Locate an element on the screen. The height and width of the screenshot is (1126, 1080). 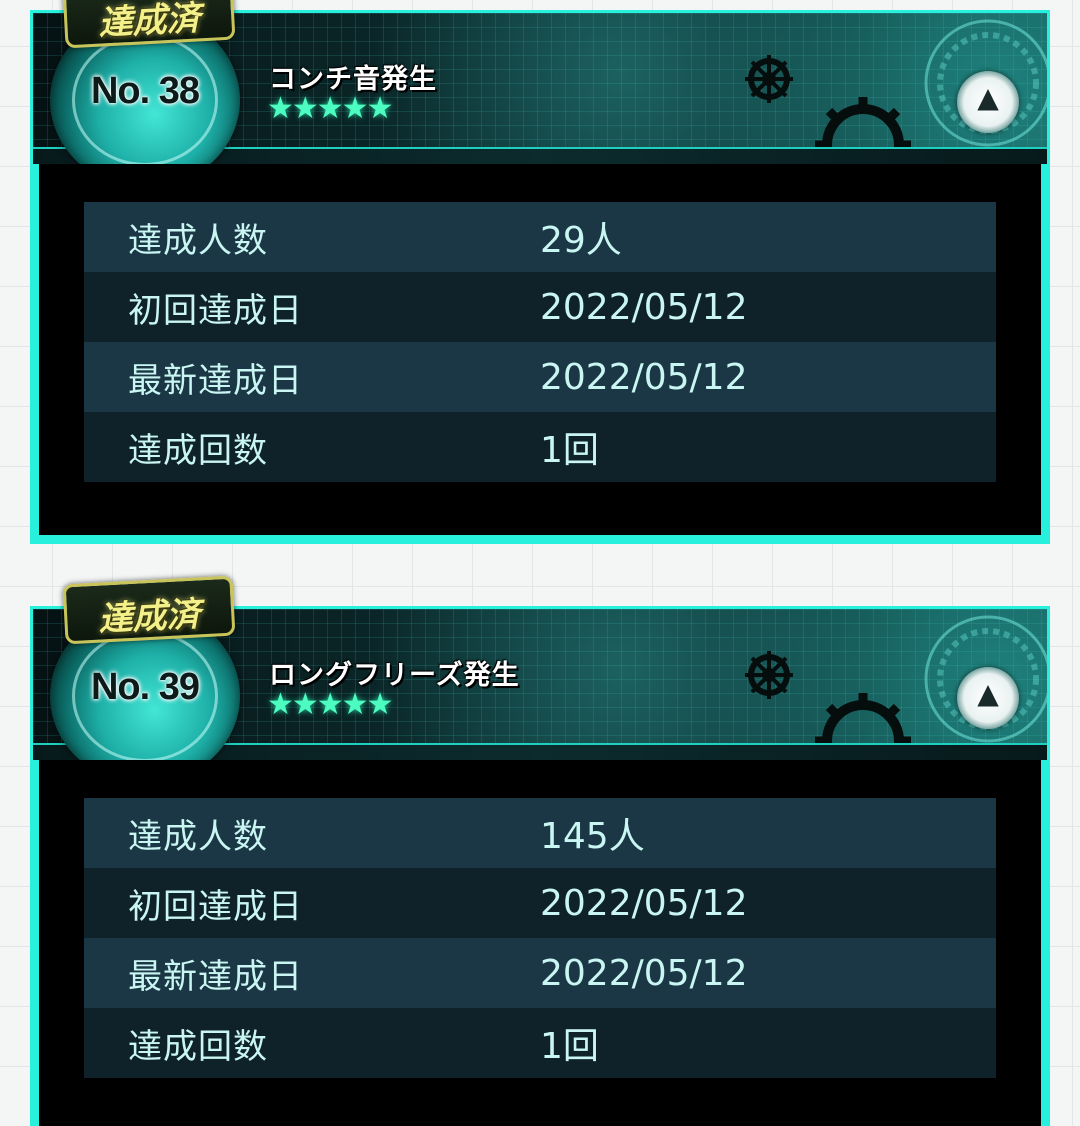
achievement-number: No. 38 is located at coordinates (145, 91).